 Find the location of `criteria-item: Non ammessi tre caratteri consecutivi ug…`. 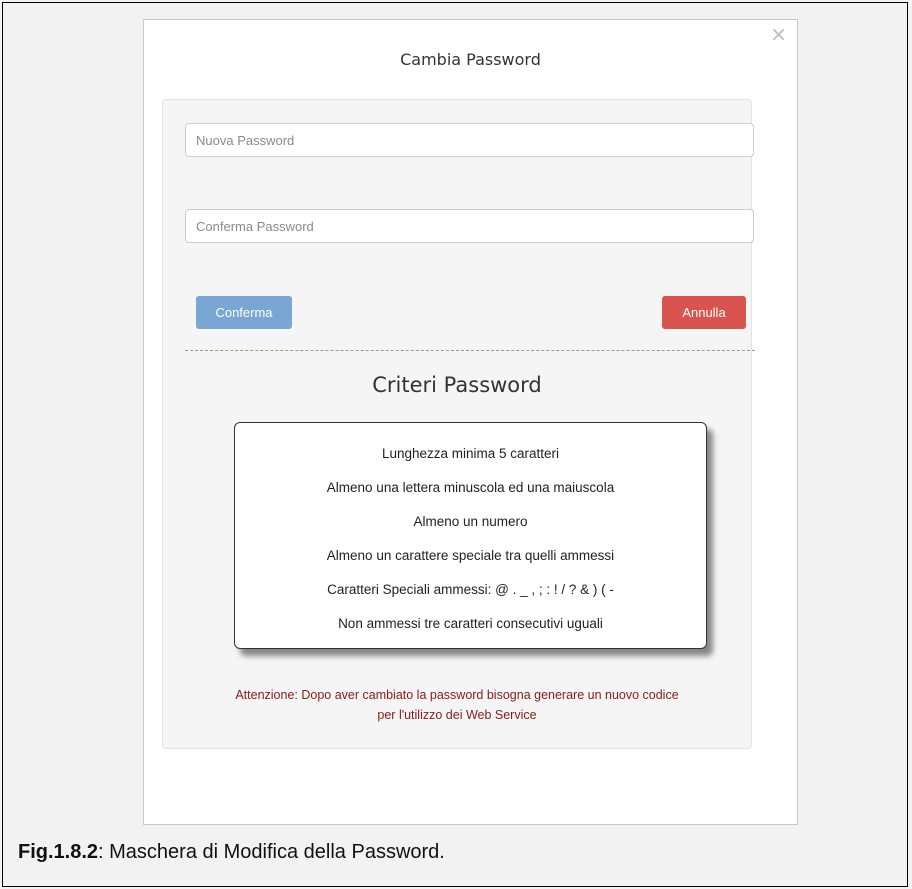

criteria-item: Non ammessi tre caratteri consecutivi ug… is located at coordinates (470, 623).